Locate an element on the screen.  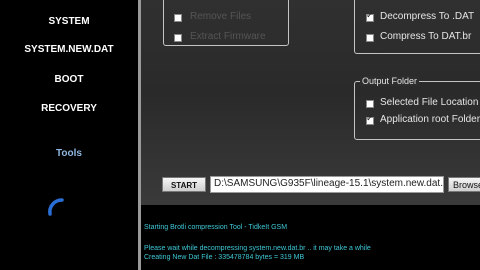
start-button: START is located at coordinates (184, 184).